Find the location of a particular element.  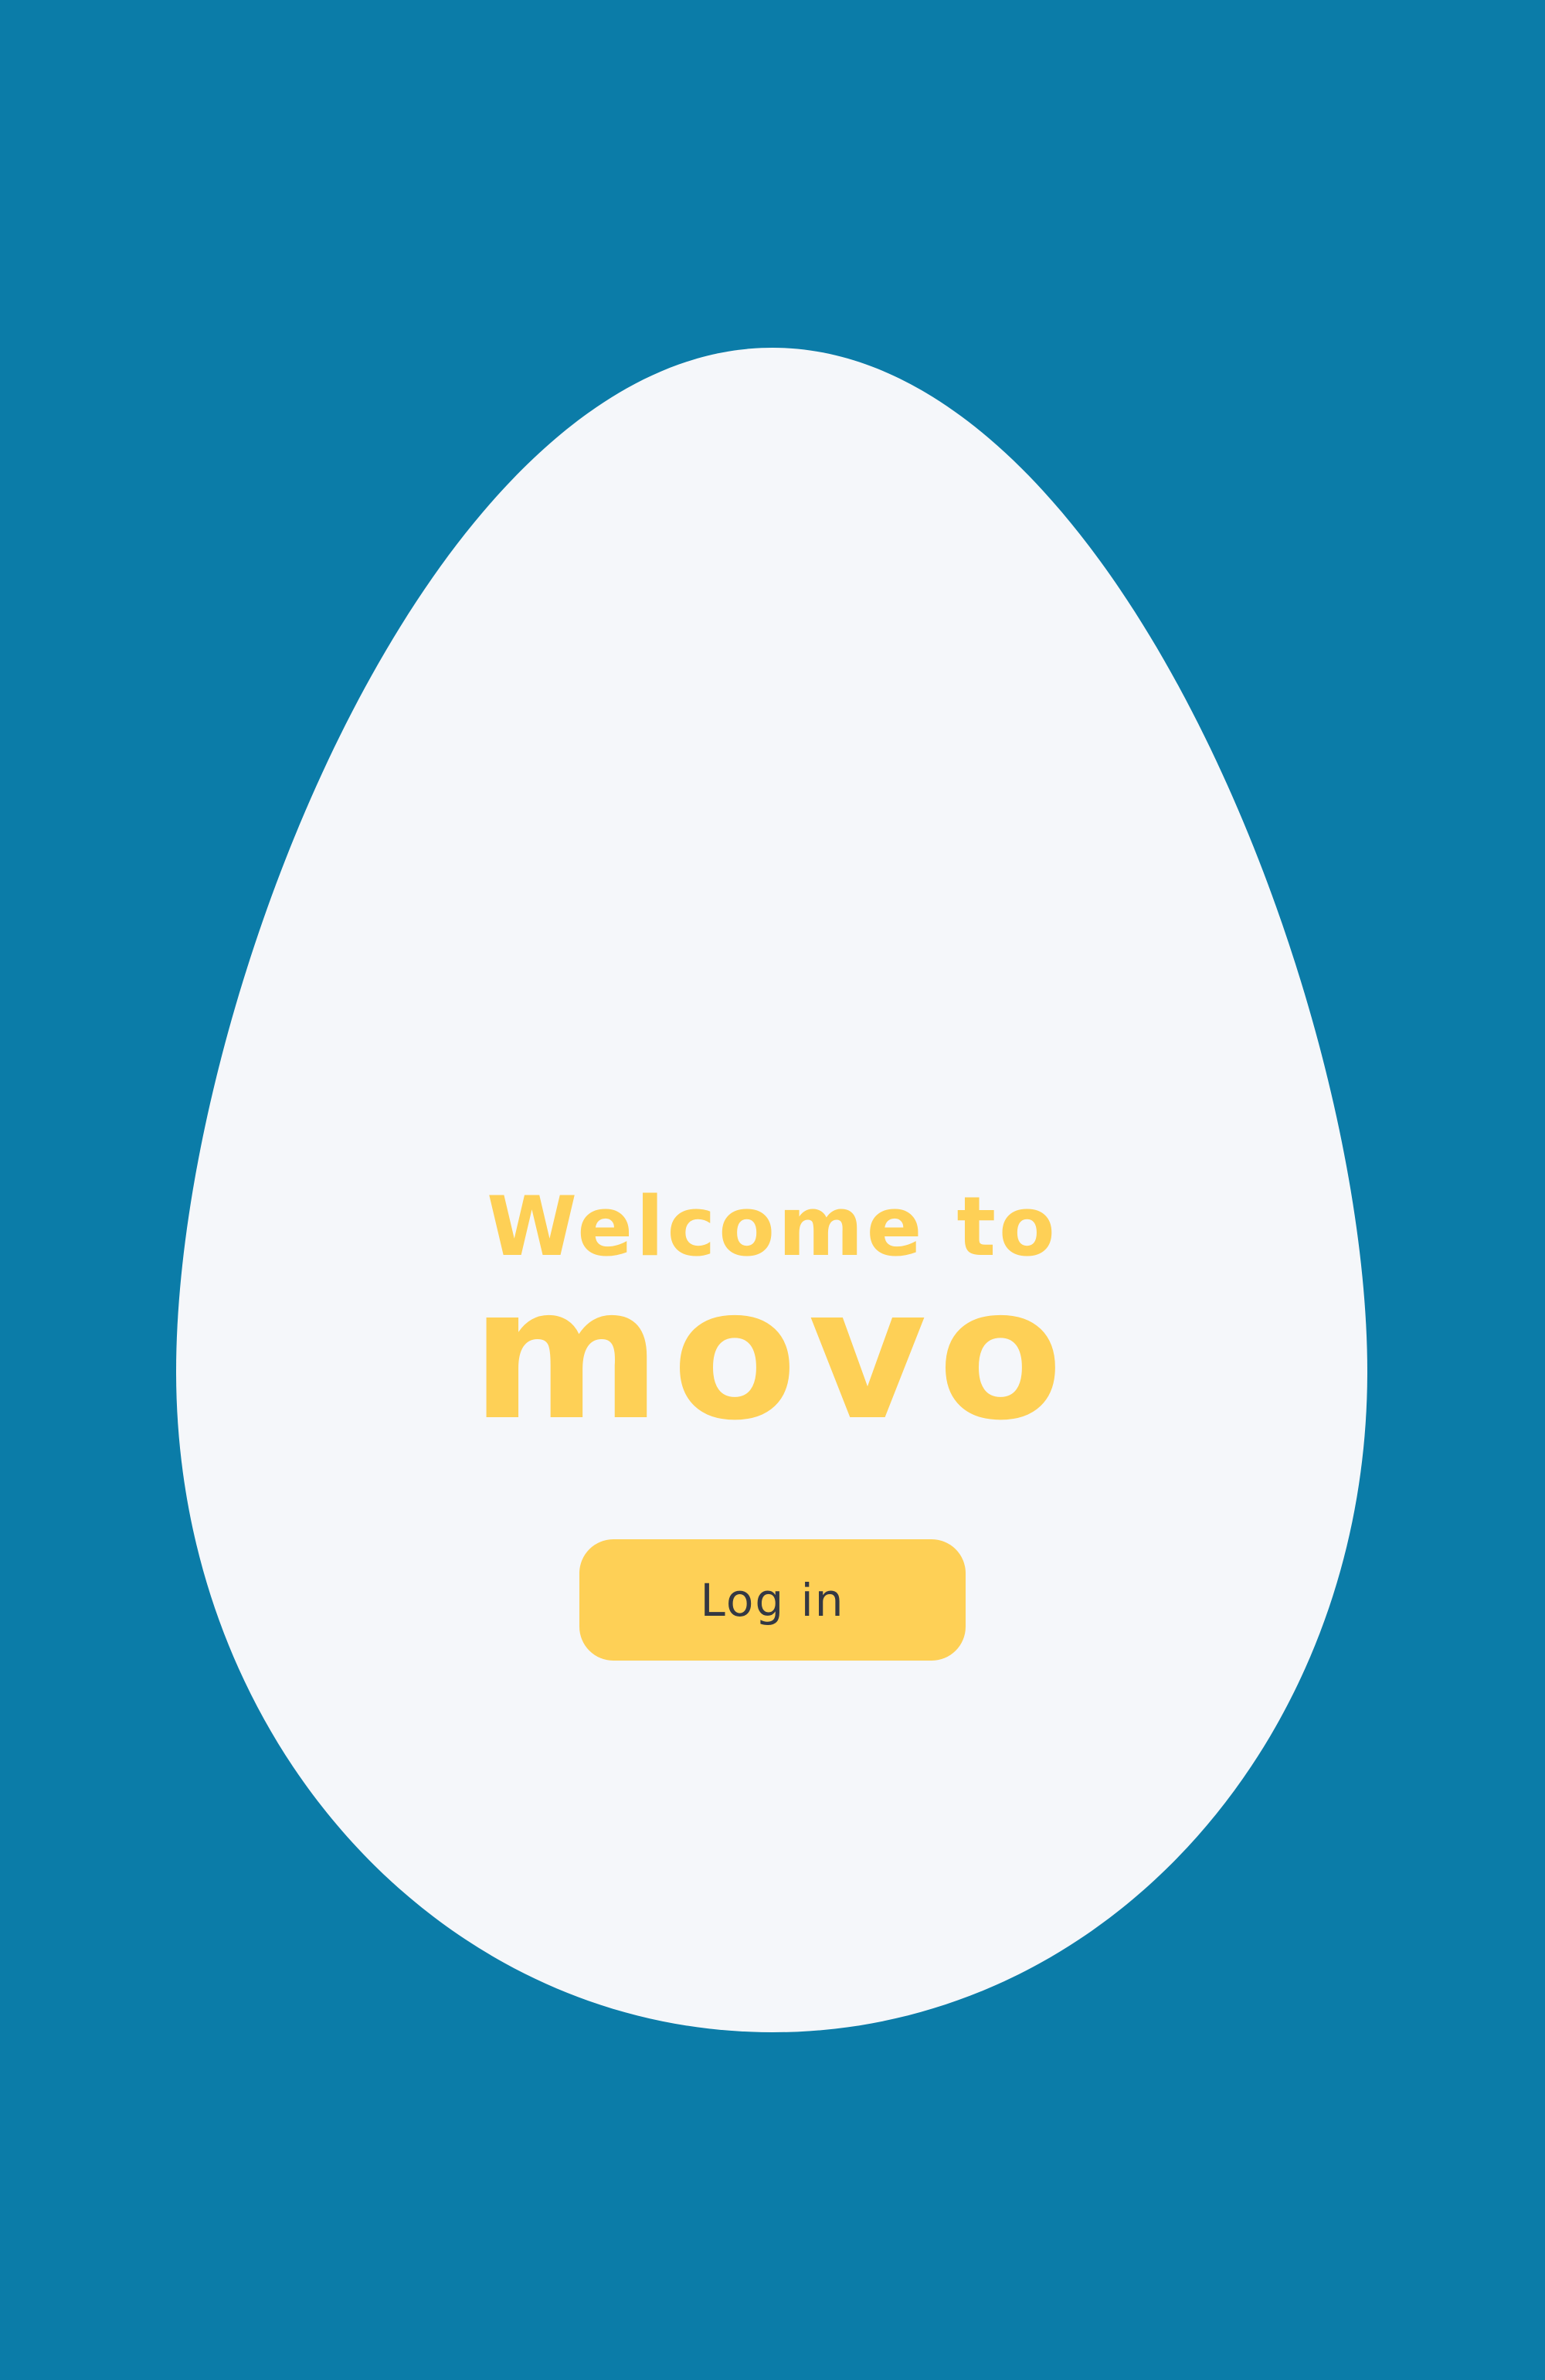

login-button-label: Log in is located at coordinates (772, 1600).